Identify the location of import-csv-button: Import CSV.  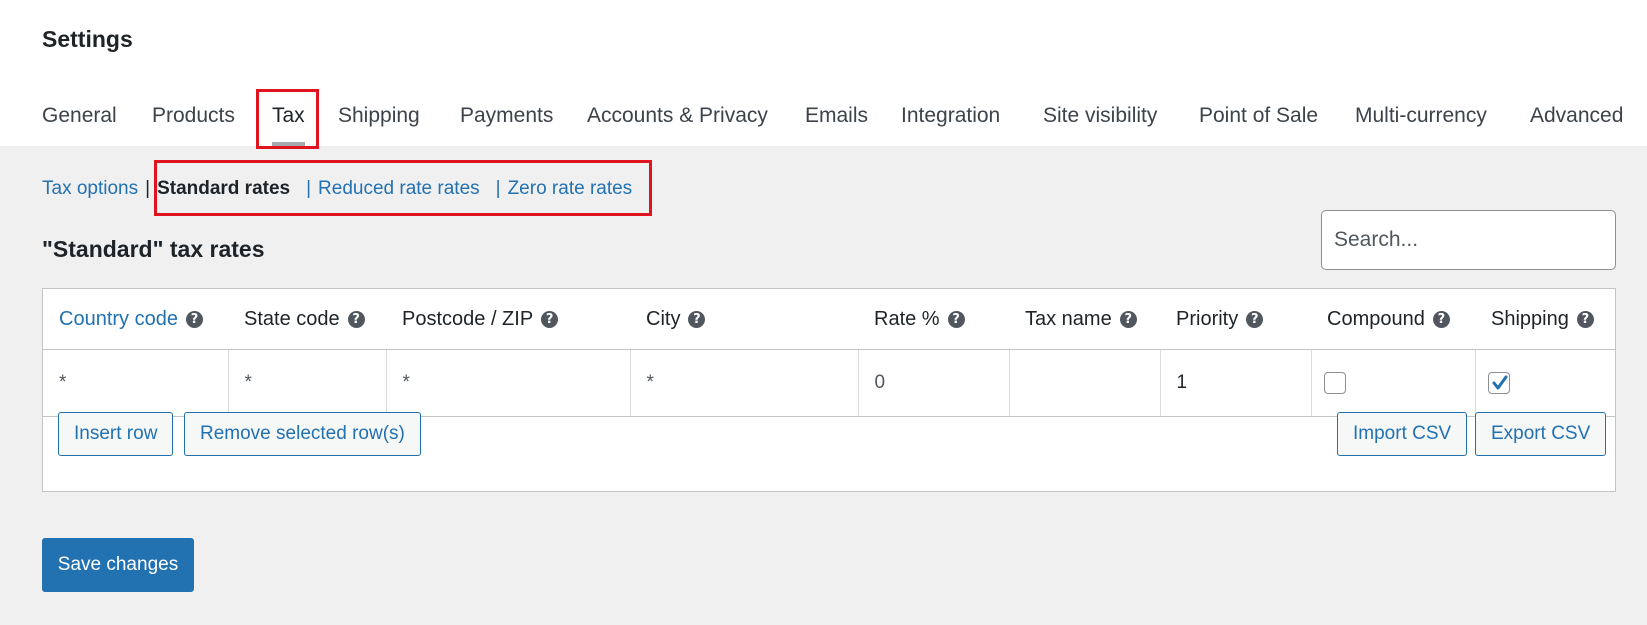
(1402, 434).